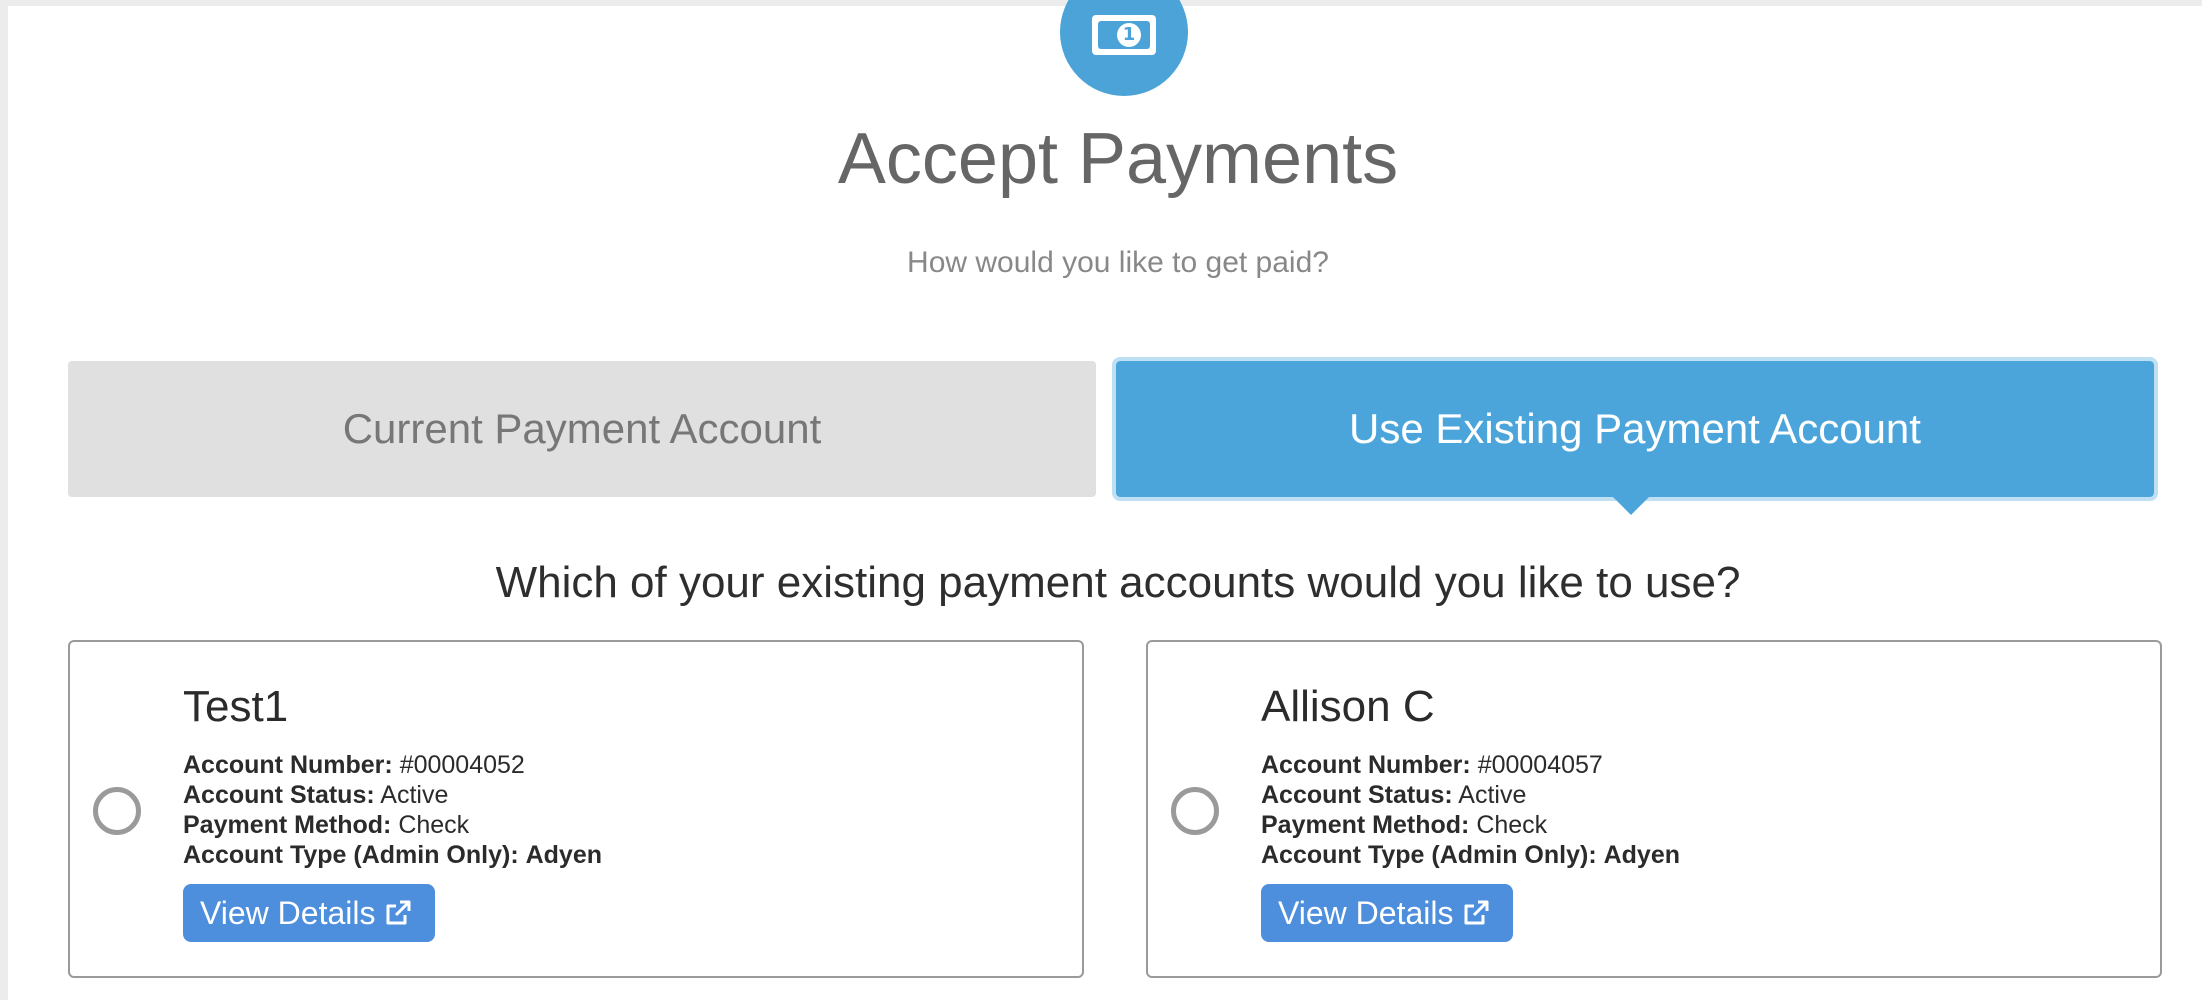  Describe the element at coordinates (1124, 48) in the screenshot. I see `money-bill-icon: 1` at that location.